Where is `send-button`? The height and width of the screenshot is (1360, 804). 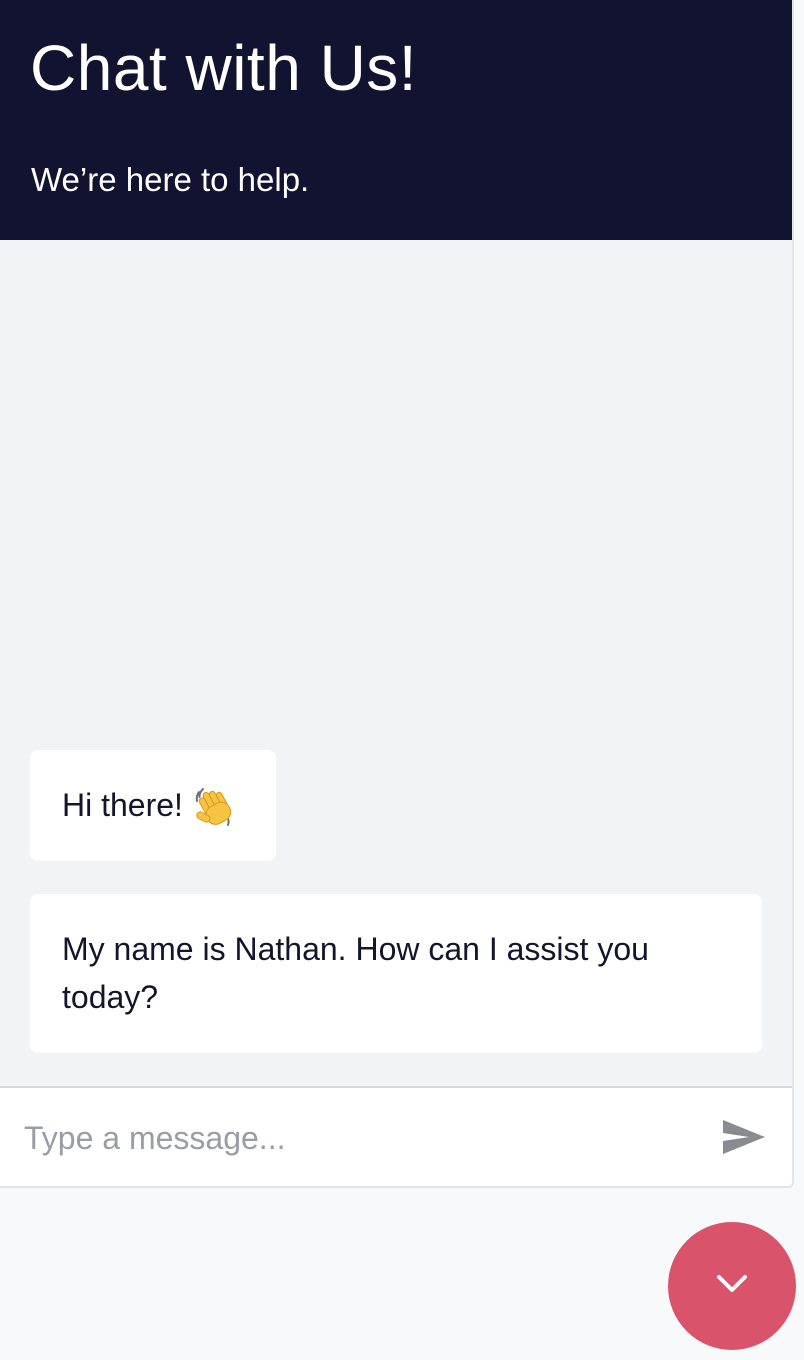
send-button is located at coordinates (744, 1139).